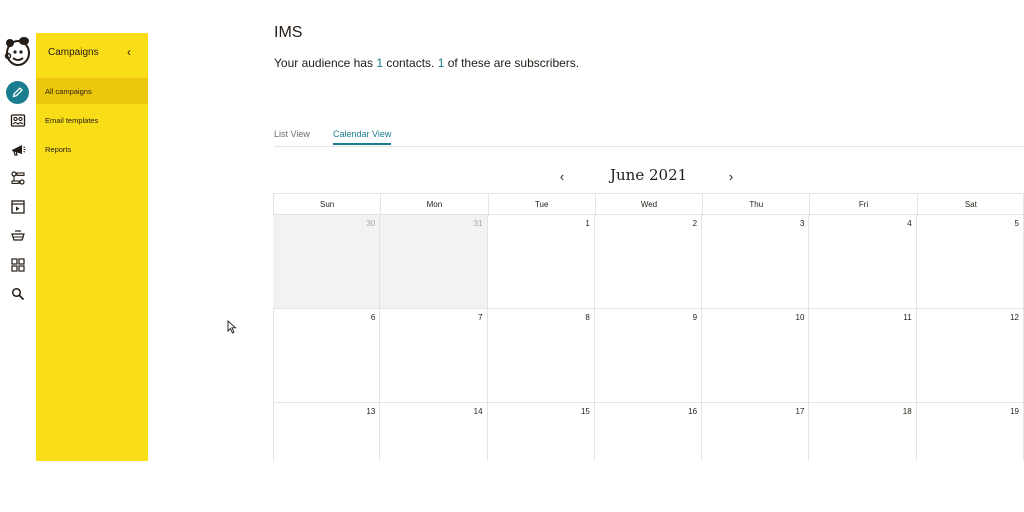  What do you see at coordinates (18, 236) in the screenshot?
I see `content-icon` at bounding box center [18, 236].